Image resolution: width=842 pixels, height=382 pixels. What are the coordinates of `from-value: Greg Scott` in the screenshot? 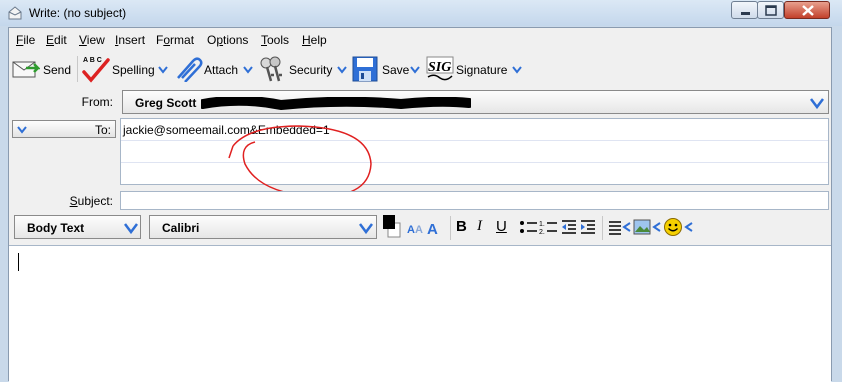 It's located at (166, 103).